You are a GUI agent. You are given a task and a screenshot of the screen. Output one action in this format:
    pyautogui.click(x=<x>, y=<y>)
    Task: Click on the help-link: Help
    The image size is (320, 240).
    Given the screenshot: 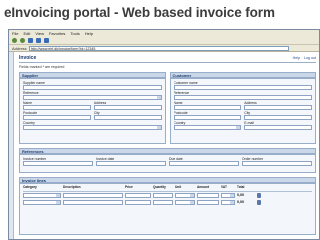 What is the action you would take?
    pyautogui.click(x=296, y=58)
    